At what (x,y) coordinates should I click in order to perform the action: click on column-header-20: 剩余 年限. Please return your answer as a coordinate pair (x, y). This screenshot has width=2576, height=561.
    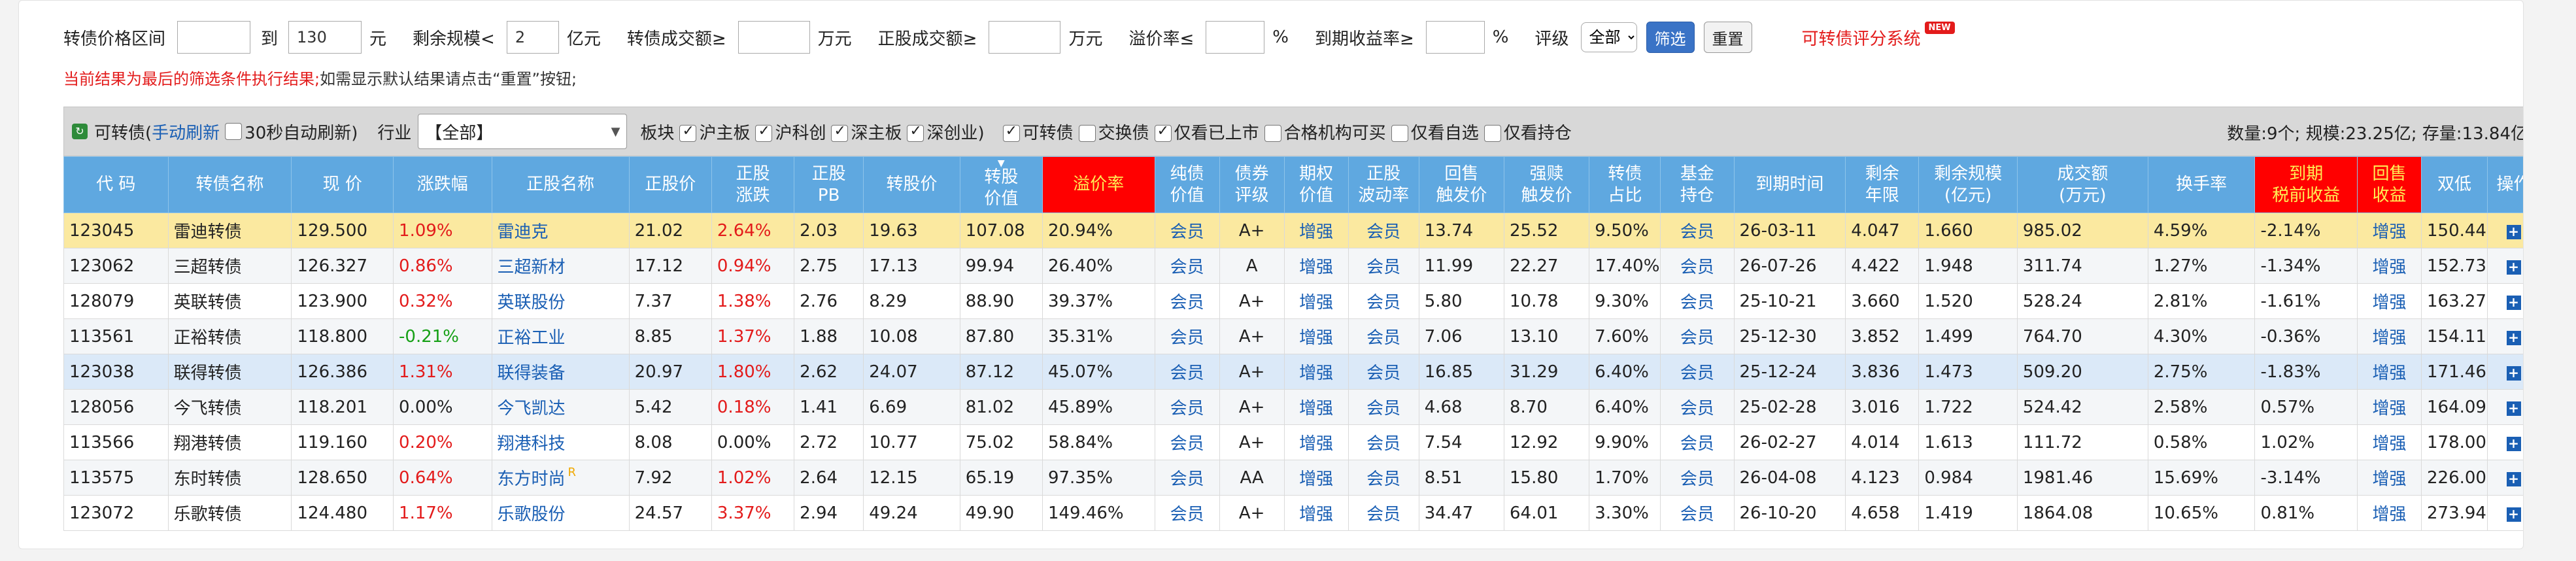
    Looking at the image, I should click on (1882, 184).